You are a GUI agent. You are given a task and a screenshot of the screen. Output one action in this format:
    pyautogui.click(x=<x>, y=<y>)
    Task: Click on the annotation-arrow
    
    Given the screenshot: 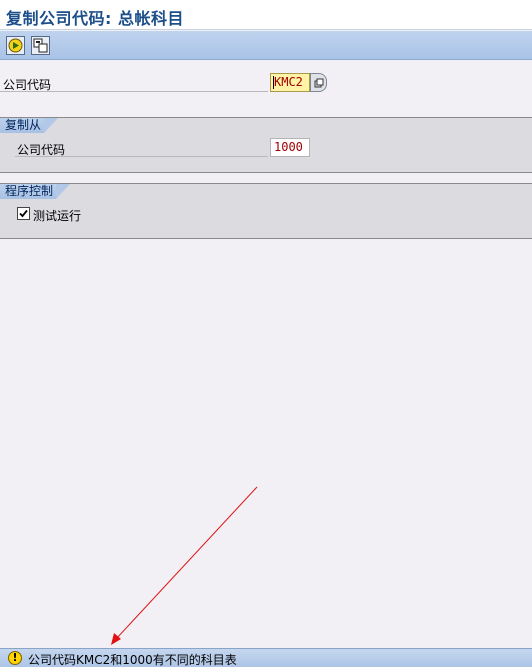 What is the action you would take?
    pyautogui.click(x=184, y=565)
    